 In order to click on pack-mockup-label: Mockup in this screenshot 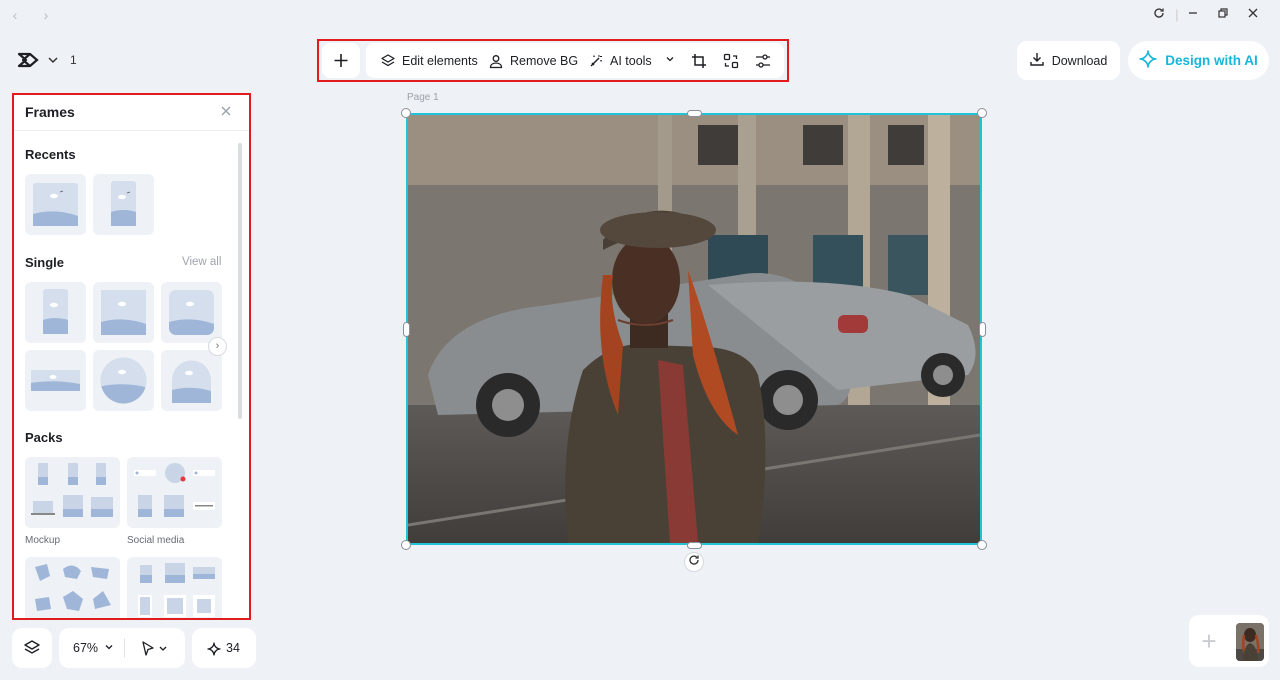, I will do `click(43, 540)`.